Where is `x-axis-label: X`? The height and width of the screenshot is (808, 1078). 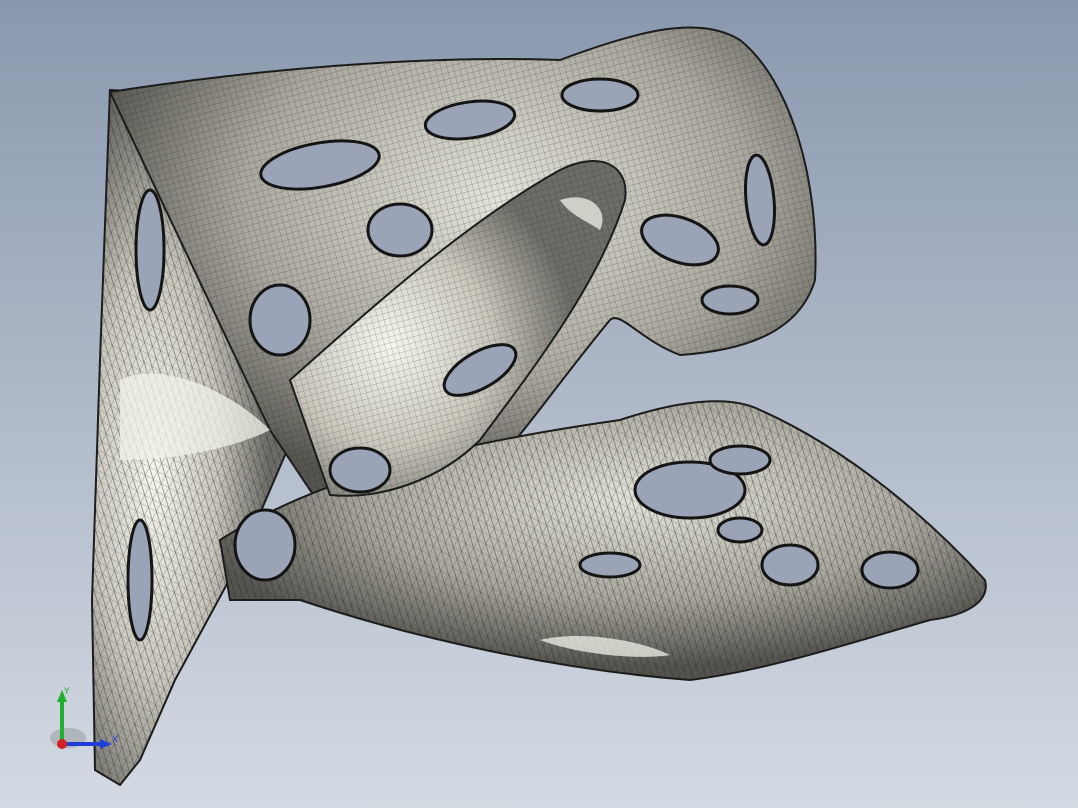
x-axis-label: X is located at coordinates (115, 740).